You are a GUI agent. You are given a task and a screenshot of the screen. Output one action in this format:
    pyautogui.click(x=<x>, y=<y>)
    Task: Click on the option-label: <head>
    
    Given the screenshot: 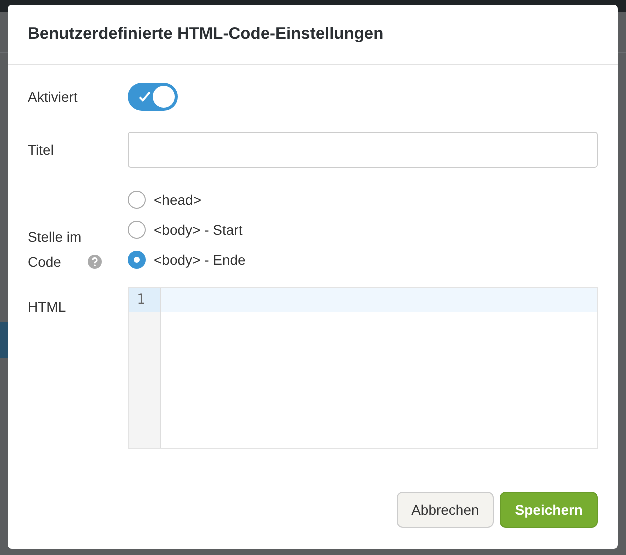 What is the action you would take?
    pyautogui.click(x=178, y=200)
    